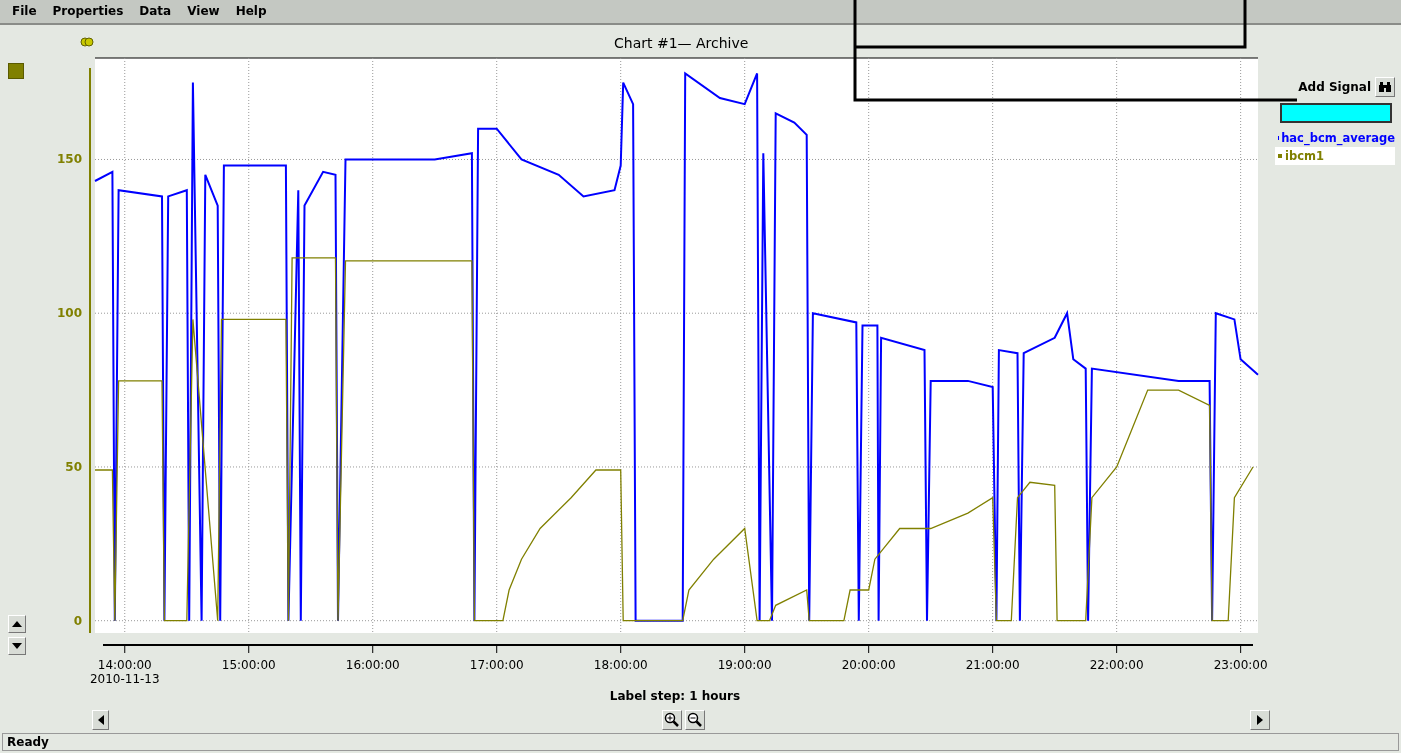 The image size is (1401, 753). Describe the element at coordinates (620, 664) in the screenshot. I see `x-tick-label: 18:00:00` at that location.